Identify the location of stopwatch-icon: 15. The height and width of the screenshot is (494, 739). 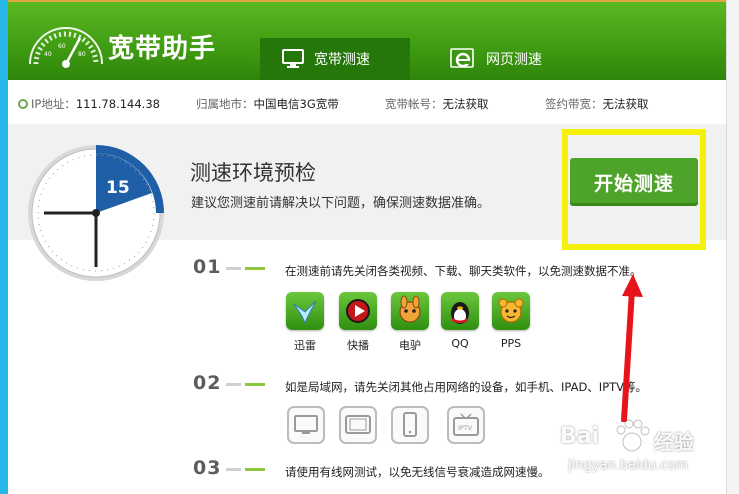
(96, 213).